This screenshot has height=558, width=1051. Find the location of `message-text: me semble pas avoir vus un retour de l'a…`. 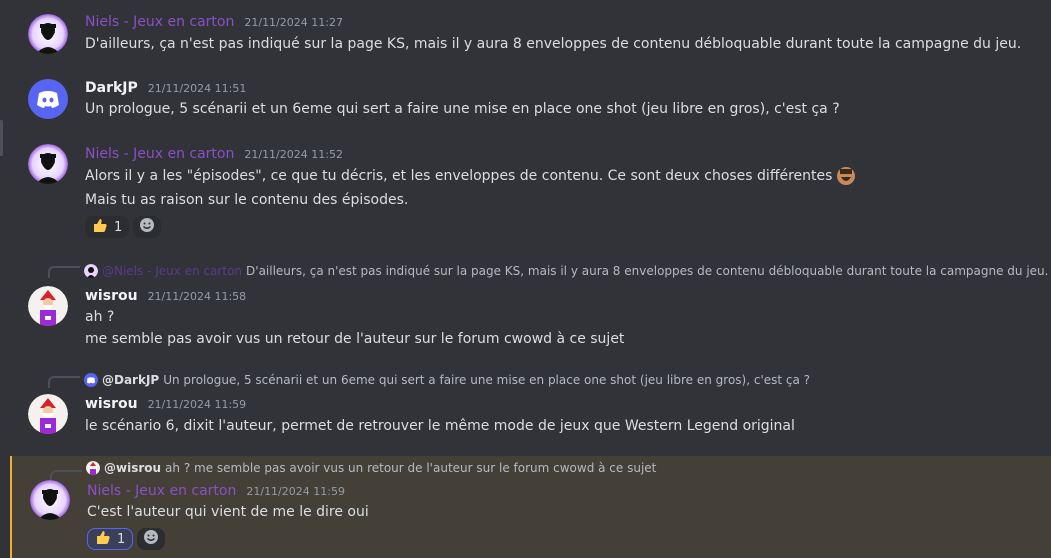

message-text: me semble pas avoir vus un retour de l'a… is located at coordinates (355, 339).